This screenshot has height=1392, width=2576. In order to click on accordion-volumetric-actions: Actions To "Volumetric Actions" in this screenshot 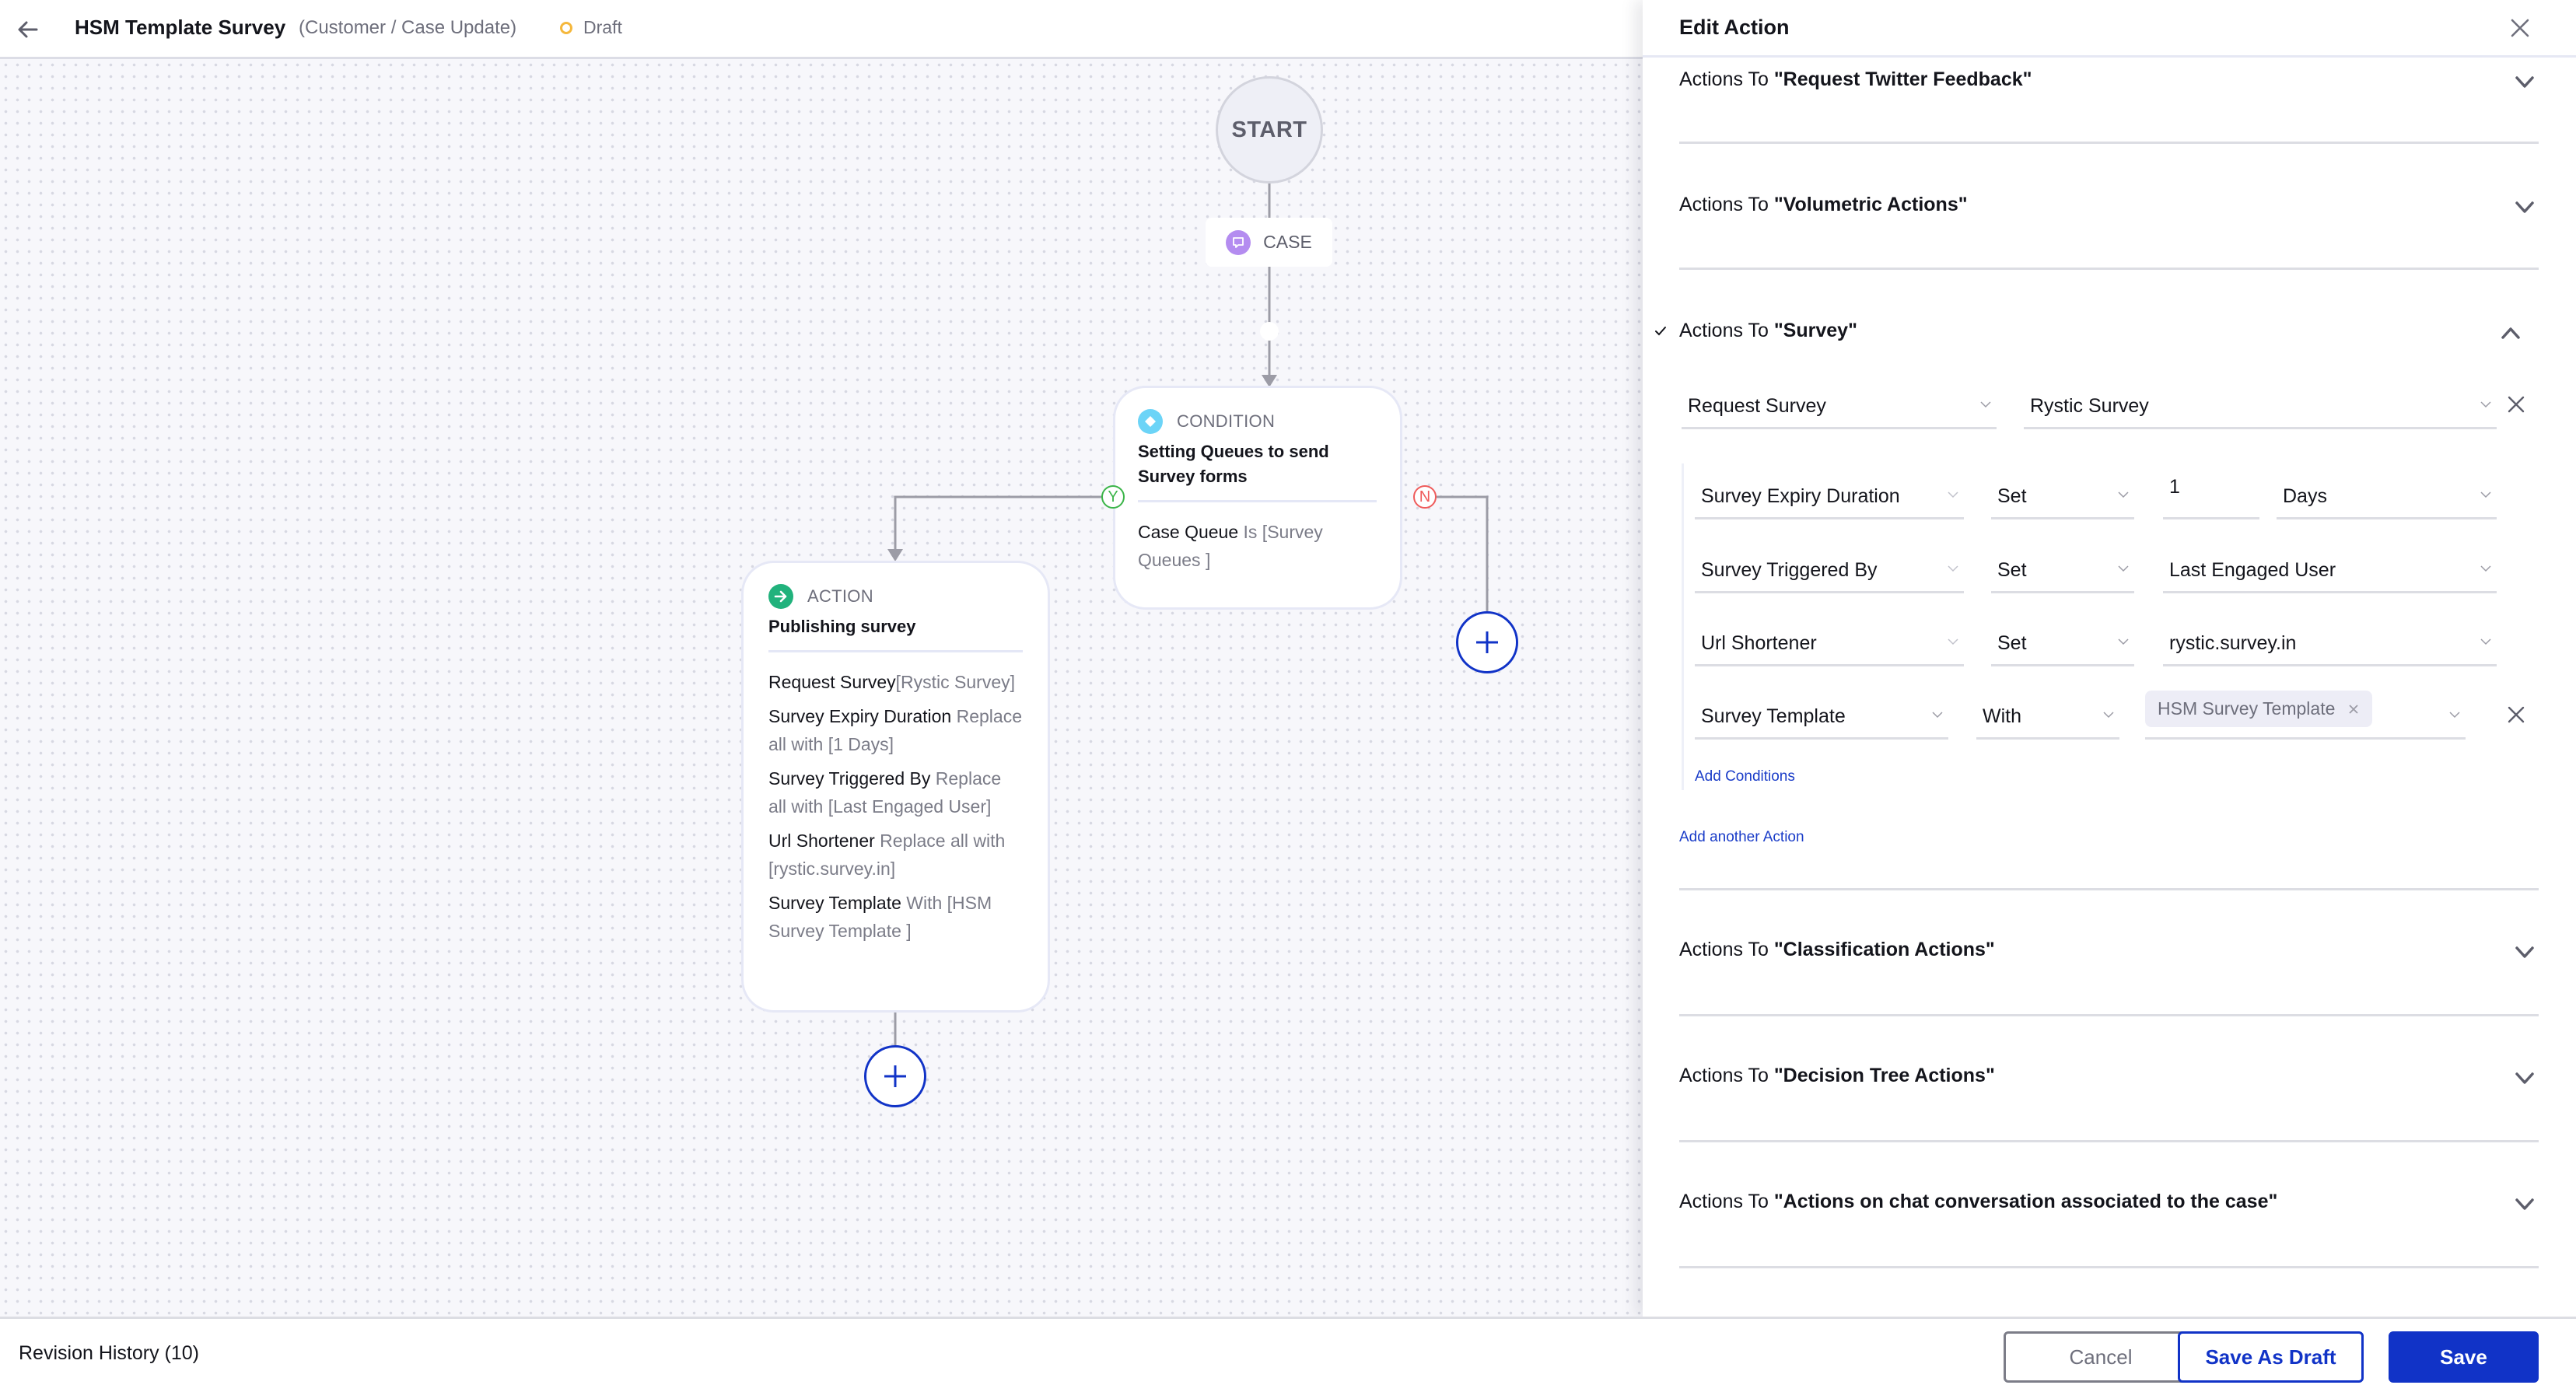, I will do `click(2109, 207)`.